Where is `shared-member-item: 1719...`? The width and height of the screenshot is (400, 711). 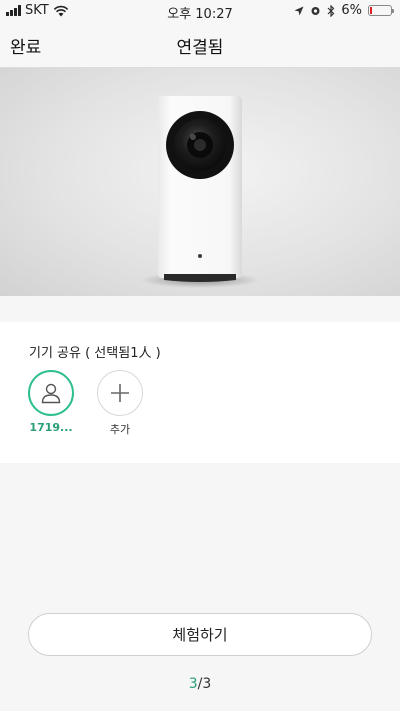 shared-member-item: 1719... is located at coordinates (51, 402).